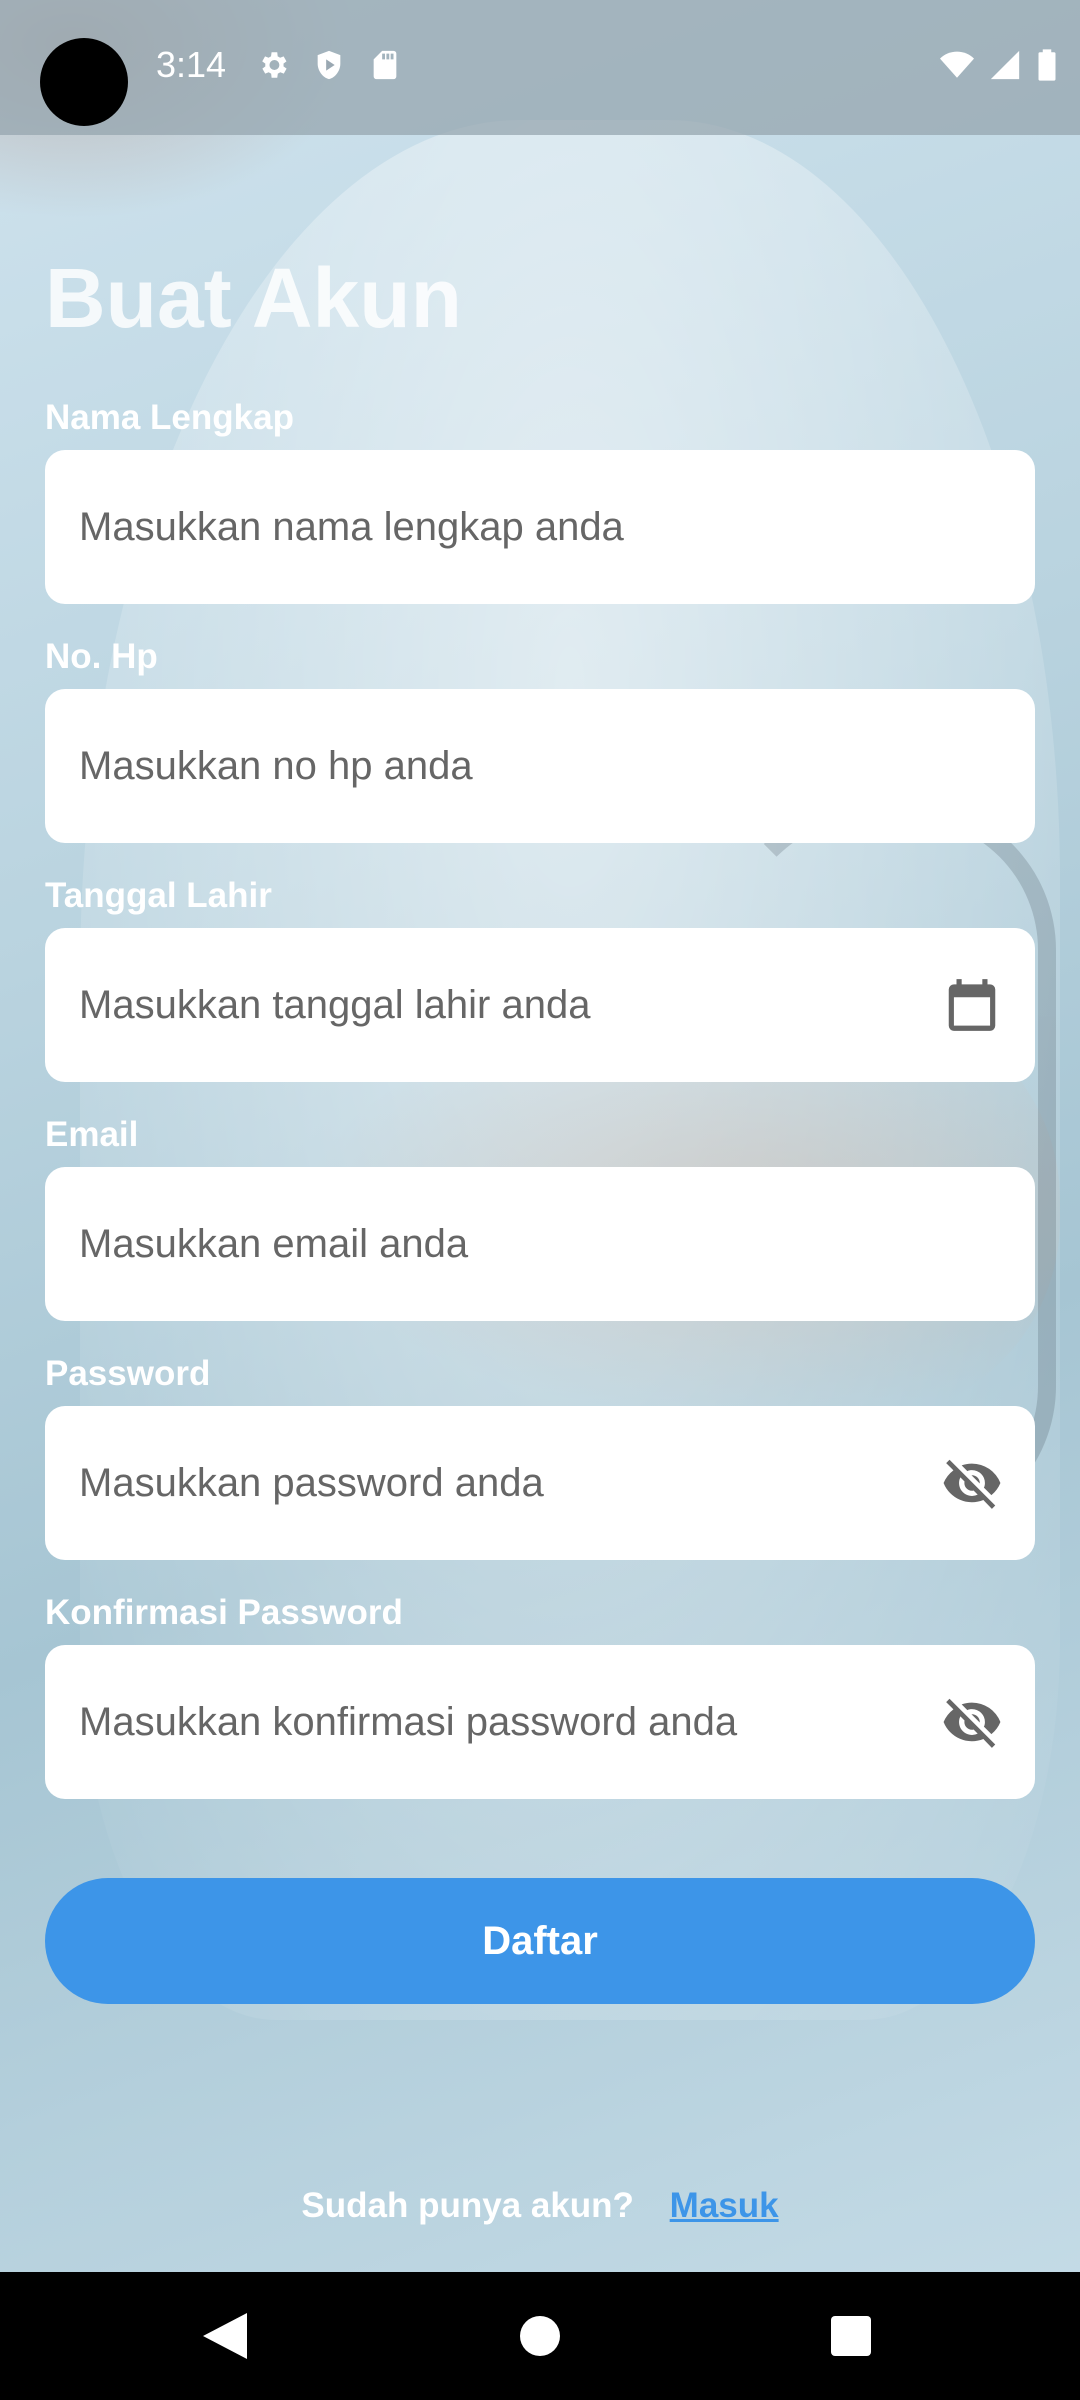 This screenshot has width=1080, height=2400. I want to click on password-input, so click(509, 1483).